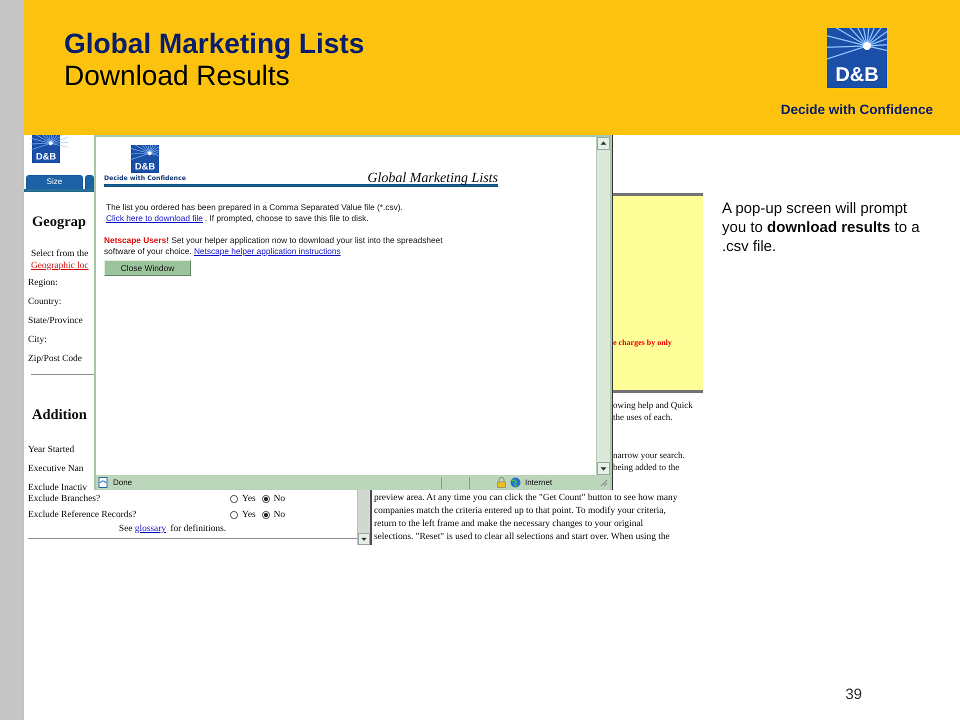 This screenshot has width=960, height=720. Describe the element at coordinates (603, 482) in the screenshot. I see `resize-grip-icon` at that location.